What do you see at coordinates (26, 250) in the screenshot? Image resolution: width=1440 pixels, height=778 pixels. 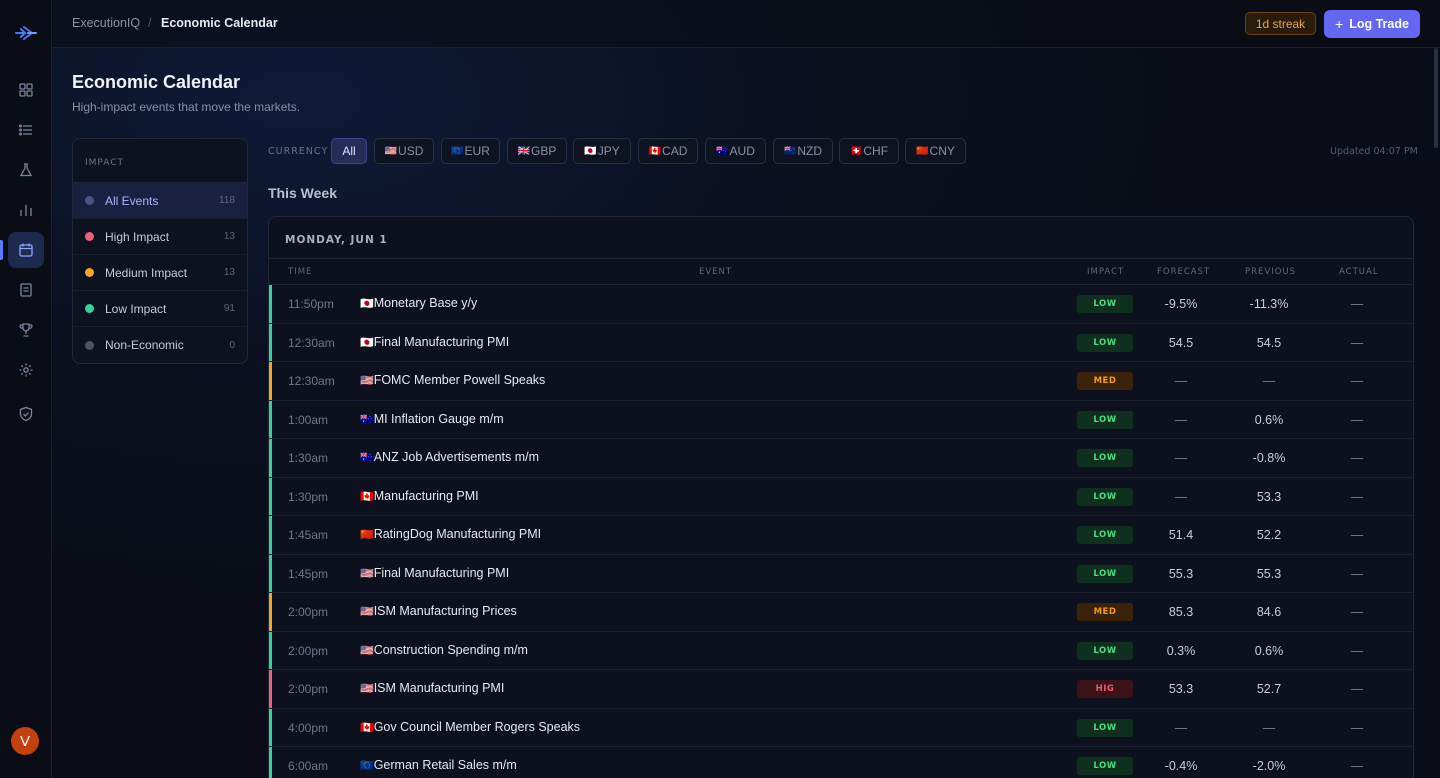 I see `nav-calendar` at bounding box center [26, 250].